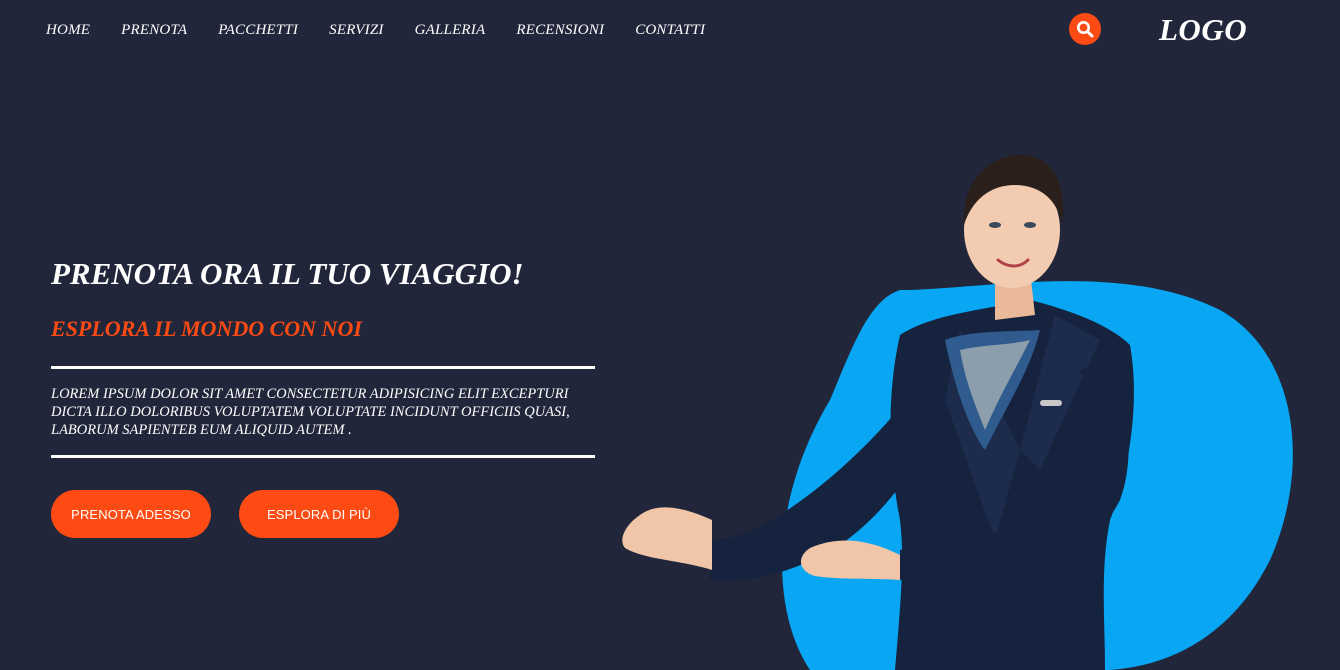  What do you see at coordinates (356, 30) in the screenshot?
I see `nav-item-servizi: SERVIZI` at bounding box center [356, 30].